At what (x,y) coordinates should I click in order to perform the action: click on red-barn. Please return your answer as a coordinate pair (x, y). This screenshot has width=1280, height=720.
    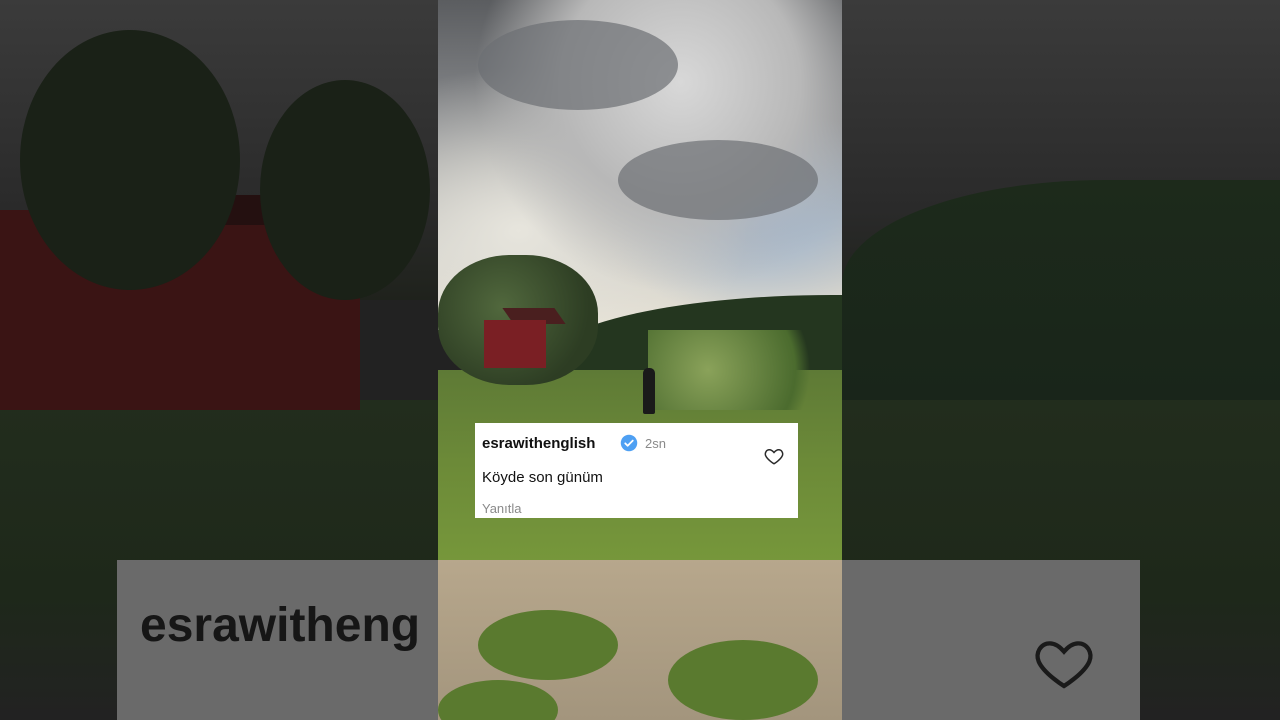
    Looking at the image, I should click on (515, 344).